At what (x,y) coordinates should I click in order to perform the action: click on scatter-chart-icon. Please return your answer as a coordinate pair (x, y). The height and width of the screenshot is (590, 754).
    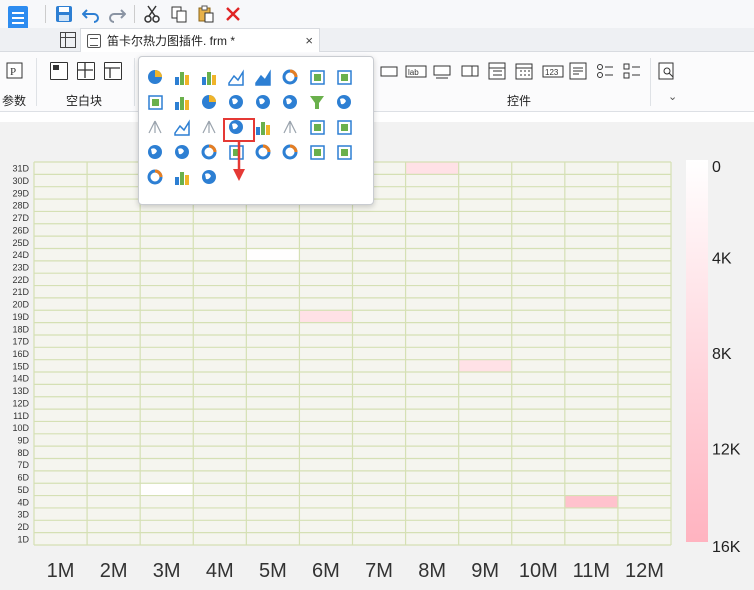
    Looking at the image, I should click on (344, 77).